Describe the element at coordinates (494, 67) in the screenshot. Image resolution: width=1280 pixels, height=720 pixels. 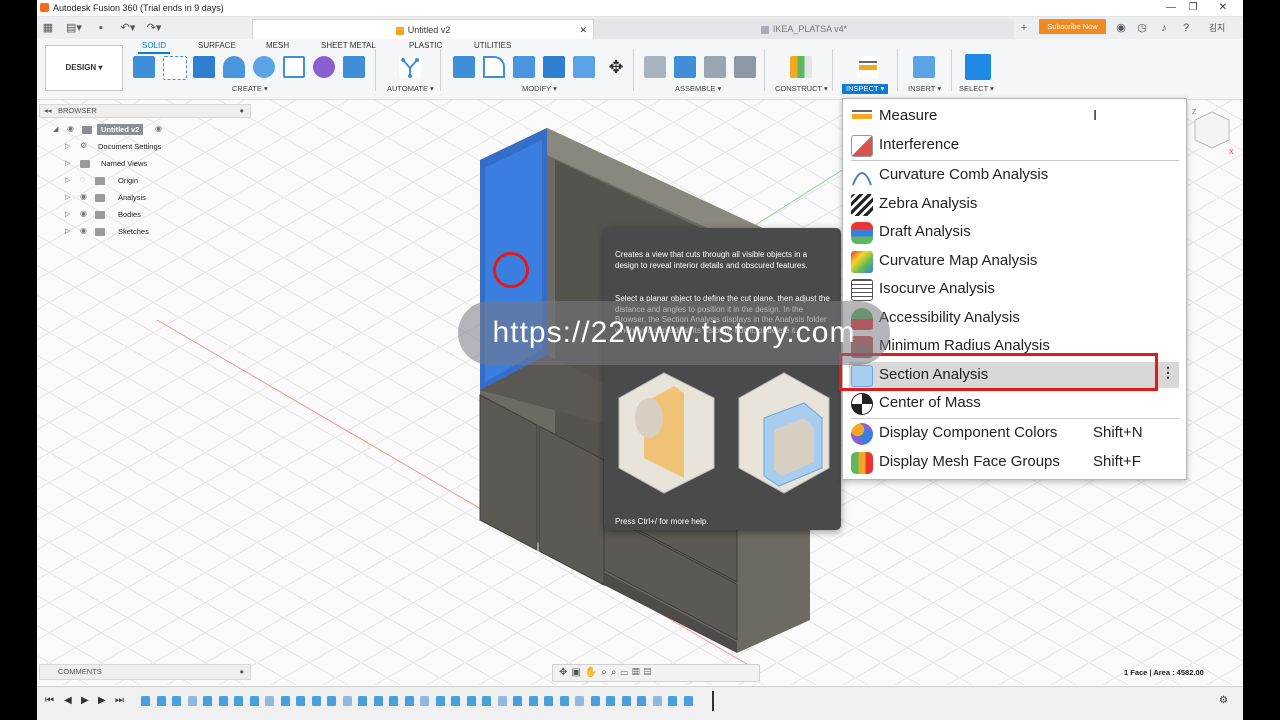
I see `fillet-icon` at that location.